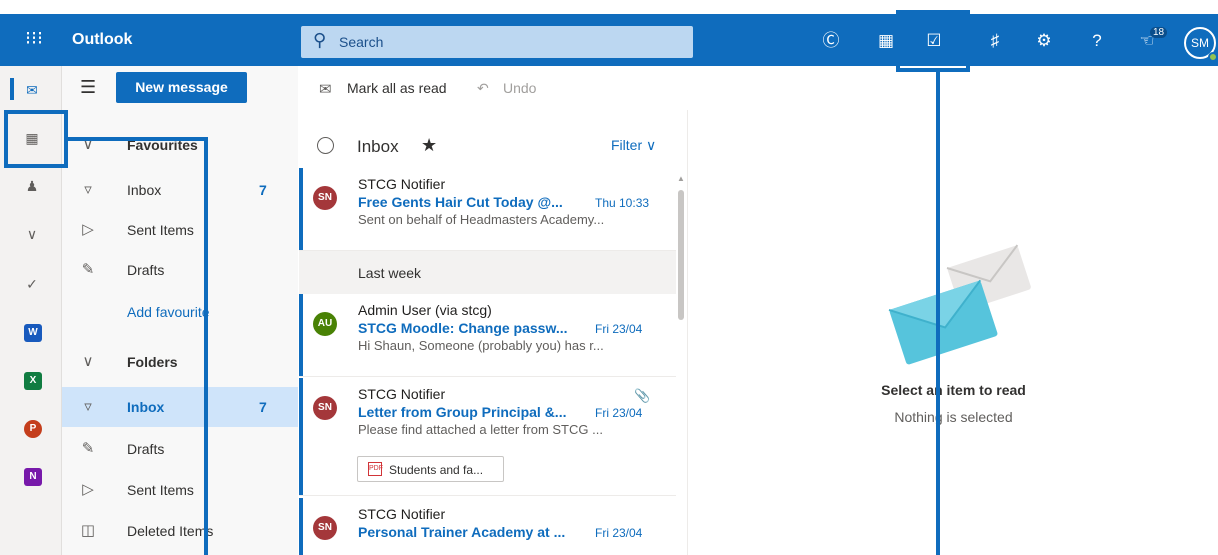 The image size is (1218, 555). What do you see at coordinates (320, 40) in the screenshot?
I see `search-icon: ⚲` at bounding box center [320, 40].